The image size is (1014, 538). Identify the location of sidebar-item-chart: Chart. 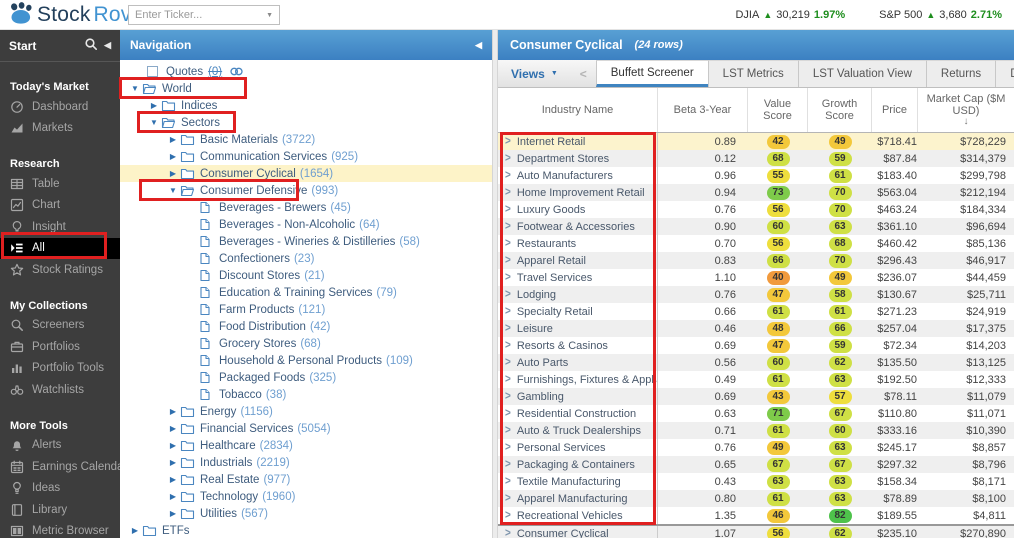
(60, 206).